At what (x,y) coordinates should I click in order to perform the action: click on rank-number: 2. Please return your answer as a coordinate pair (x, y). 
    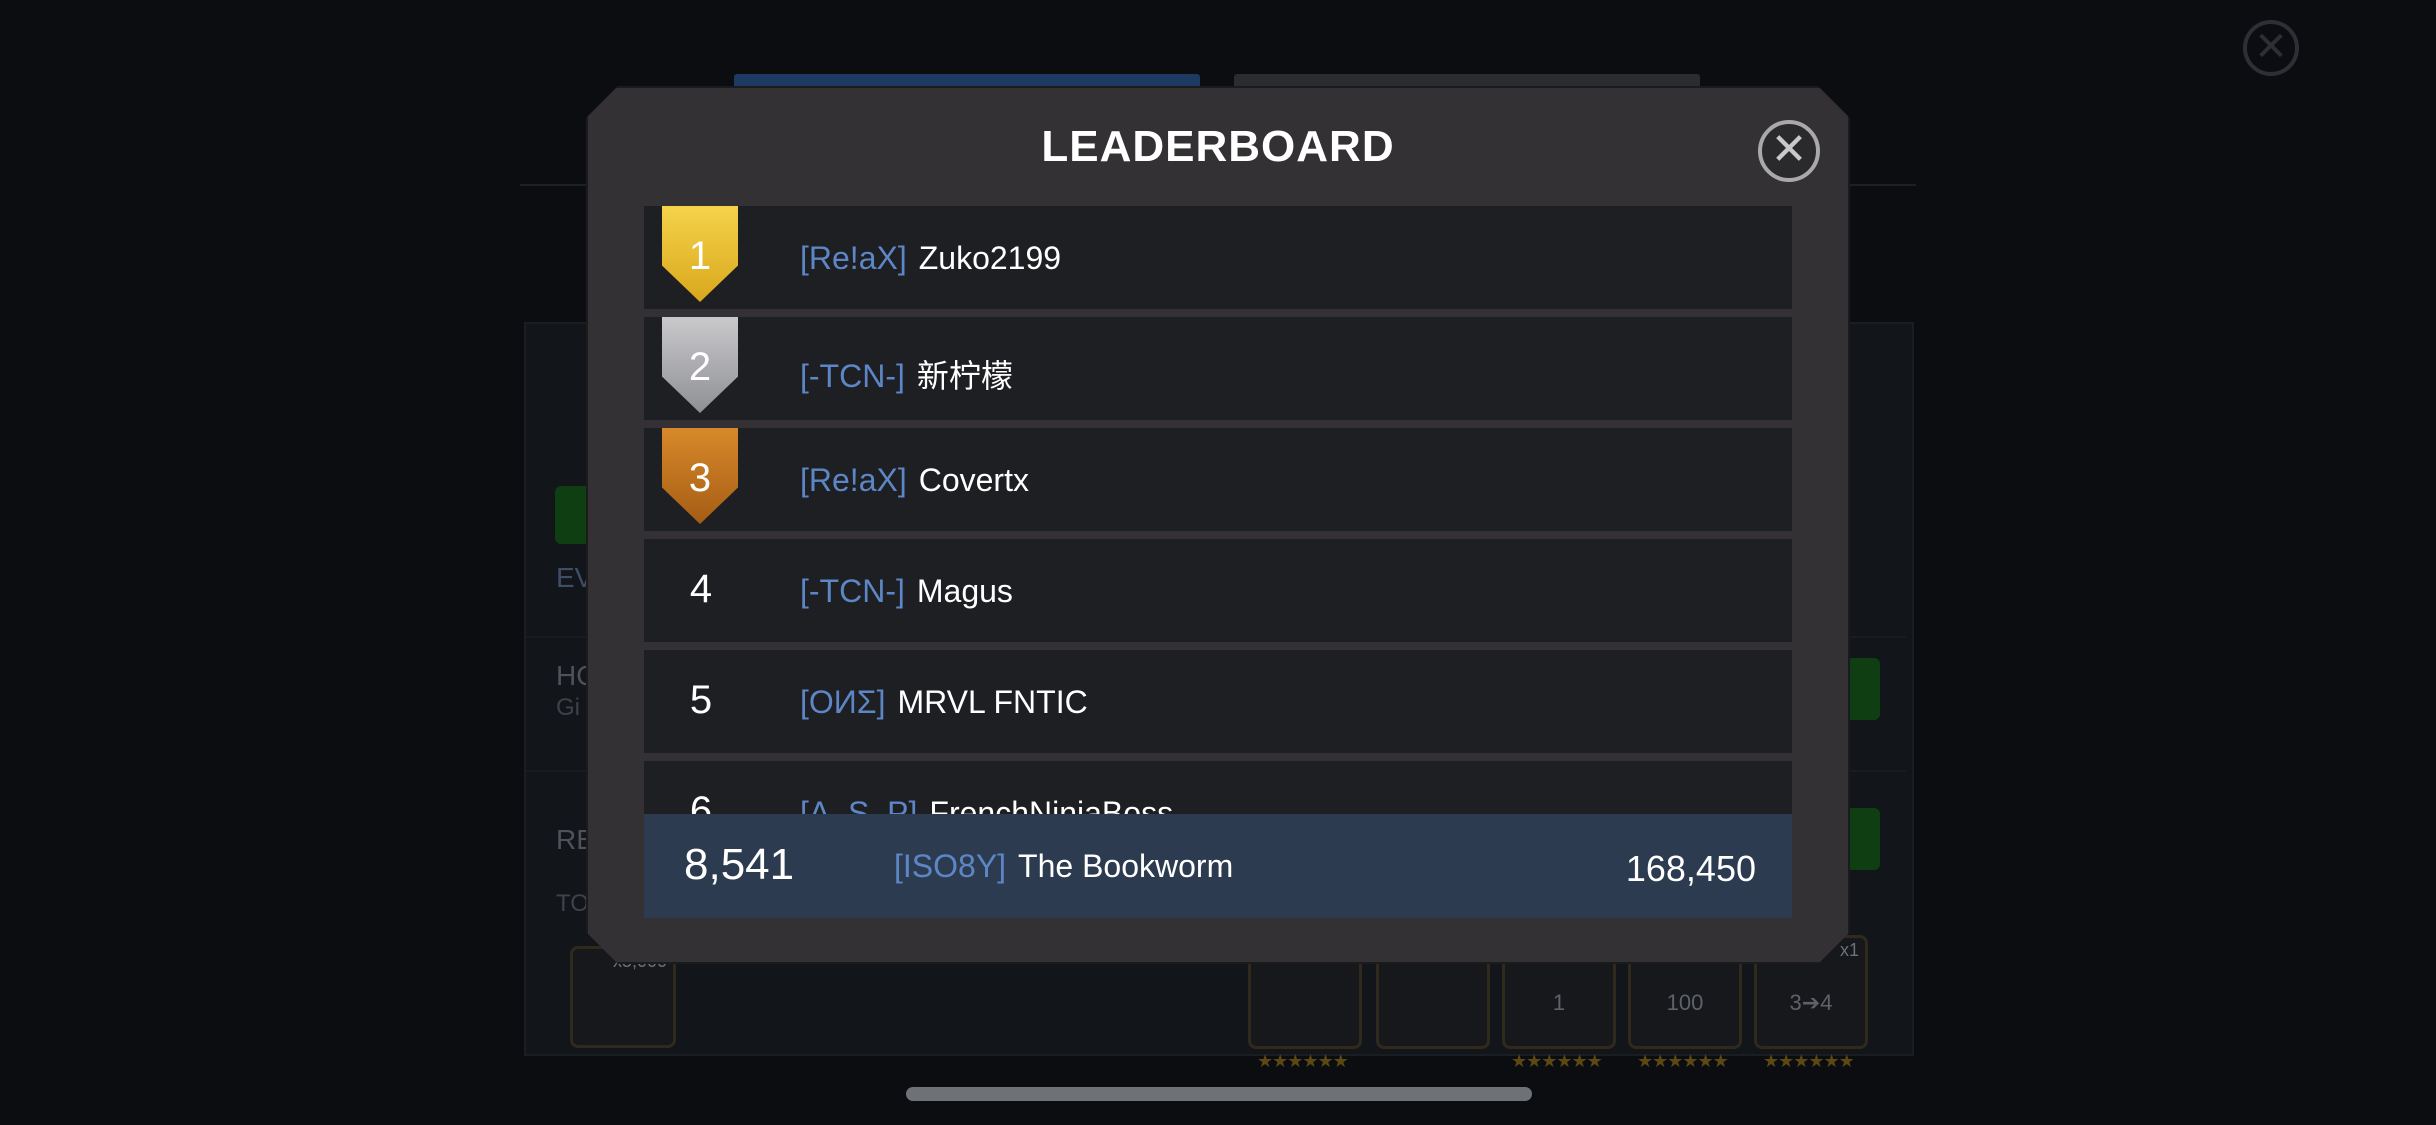
    Looking at the image, I should click on (700, 367).